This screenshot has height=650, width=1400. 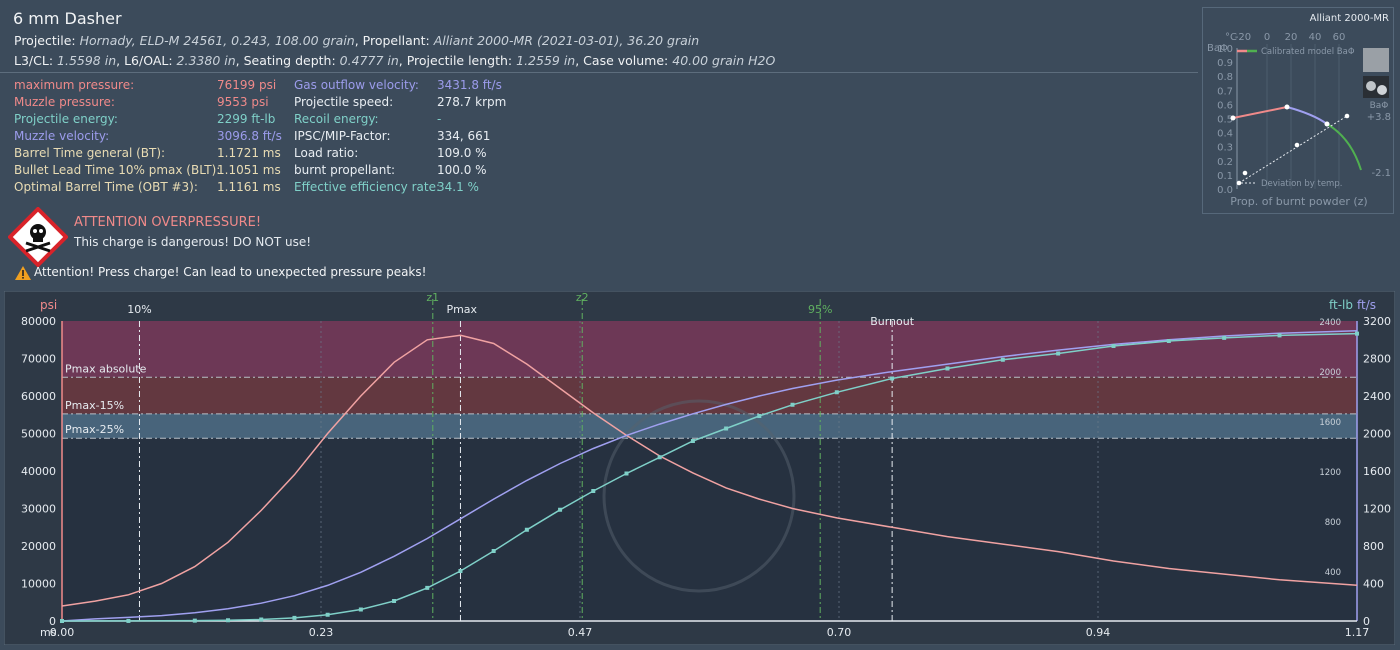 What do you see at coordinates (390, 153) in the screenshot?
I see `result-row: Load ratio: 109.0 %` at bounding box center [390, 153].